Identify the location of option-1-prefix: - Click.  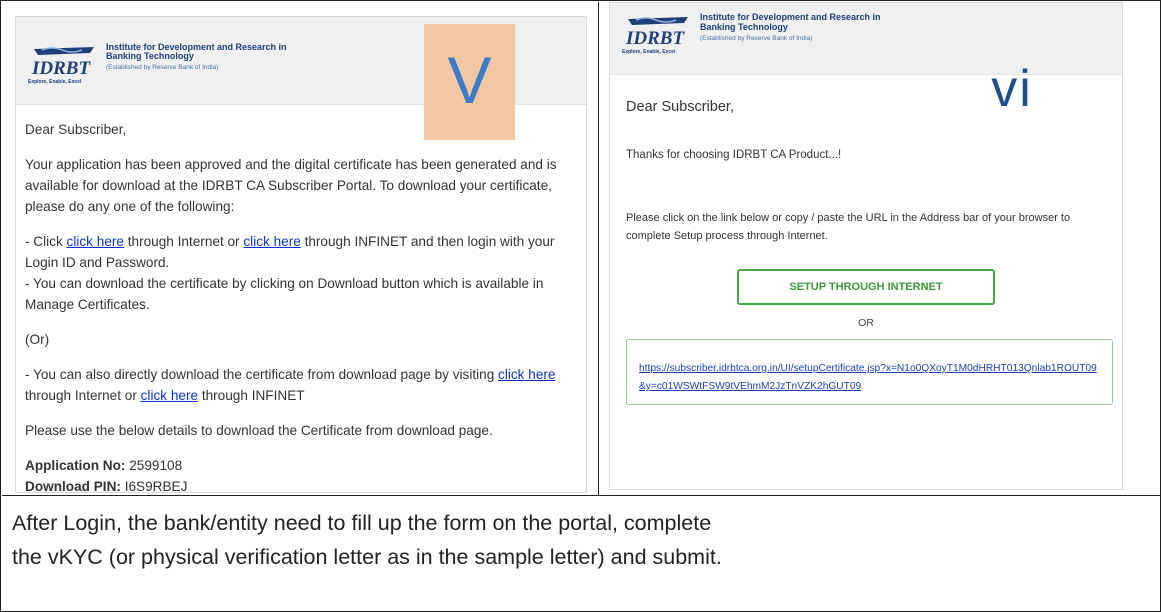
(46, 241).